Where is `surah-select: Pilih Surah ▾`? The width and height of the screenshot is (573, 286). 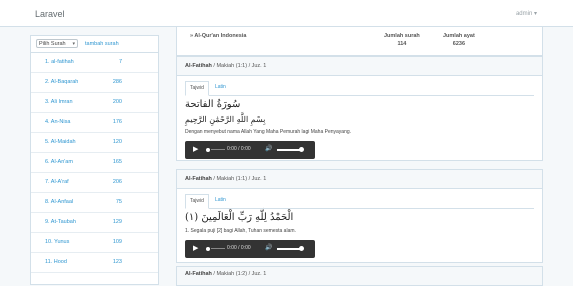
surah-select: Pilih Surah ▾ is located at coordinates (57, 43).